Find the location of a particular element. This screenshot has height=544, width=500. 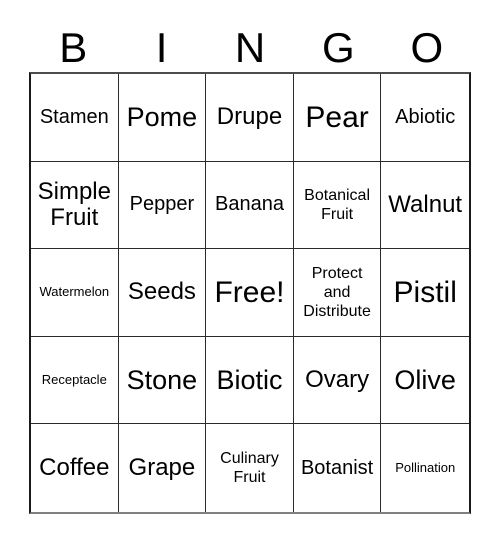

bingo-cell-label: Botanical Fruit is located at coordinates (337, 204).